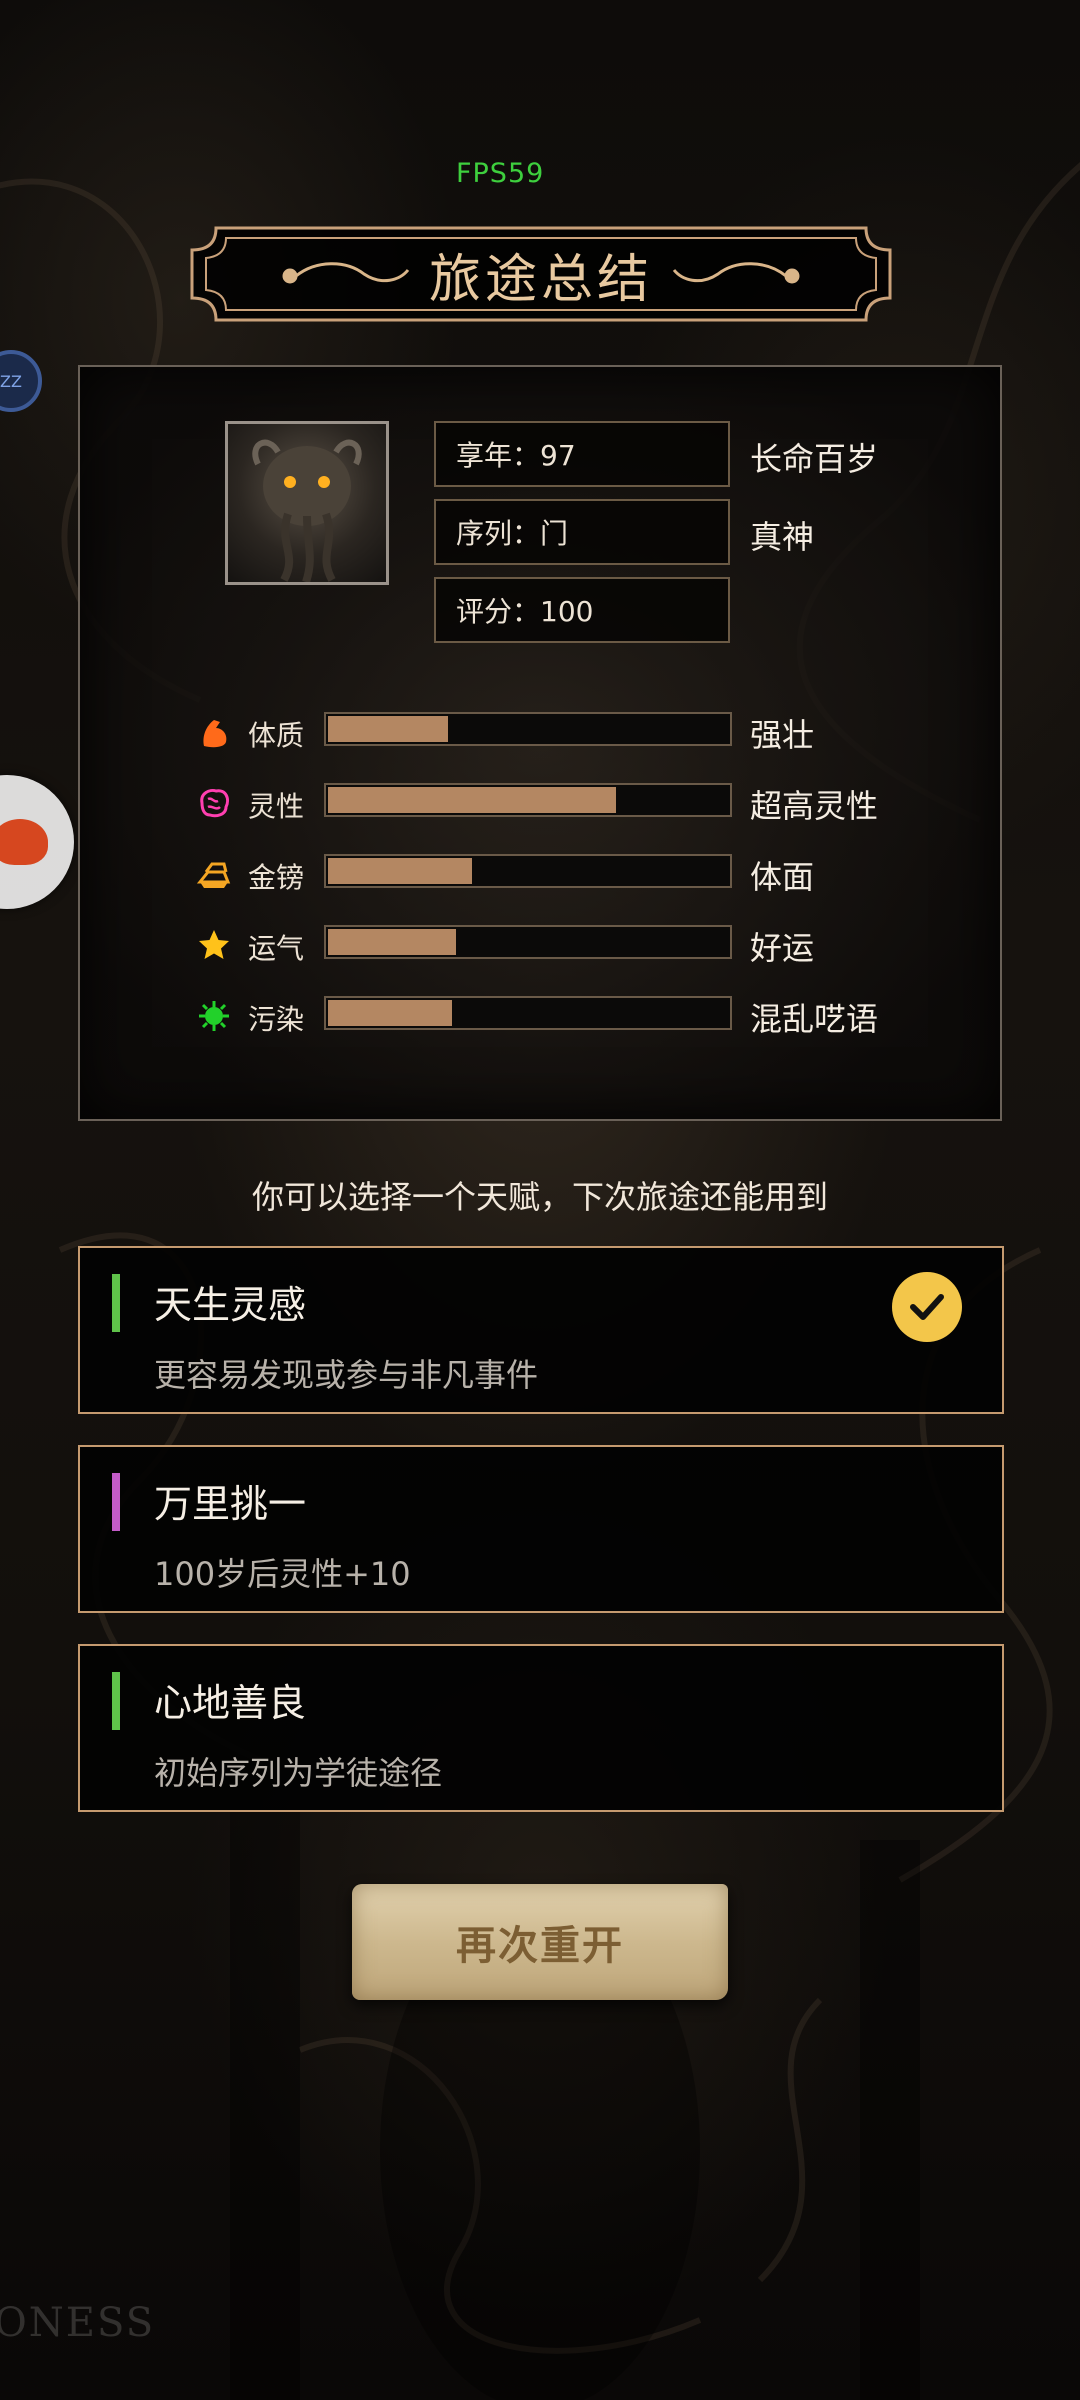 This screenshot has width=1080, height=2400. Describe the element at coordinates (500, 173) in the screenshot. I see `fps-counter: FPS59` at that location.